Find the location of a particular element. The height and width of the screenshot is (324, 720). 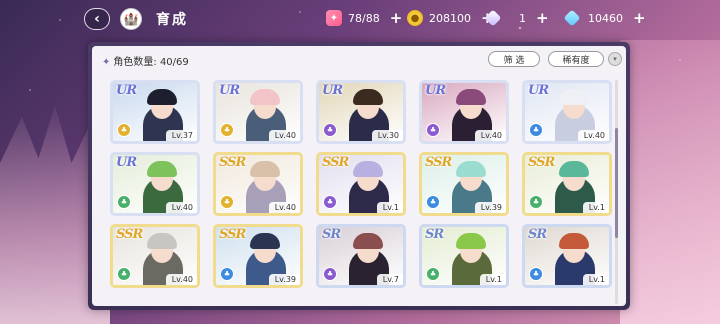

top-bar: ‹ 🏰 育成 ✦ 78/88 + ● 208100 + 1 + 10460 + is located at coordinates (360, 19).